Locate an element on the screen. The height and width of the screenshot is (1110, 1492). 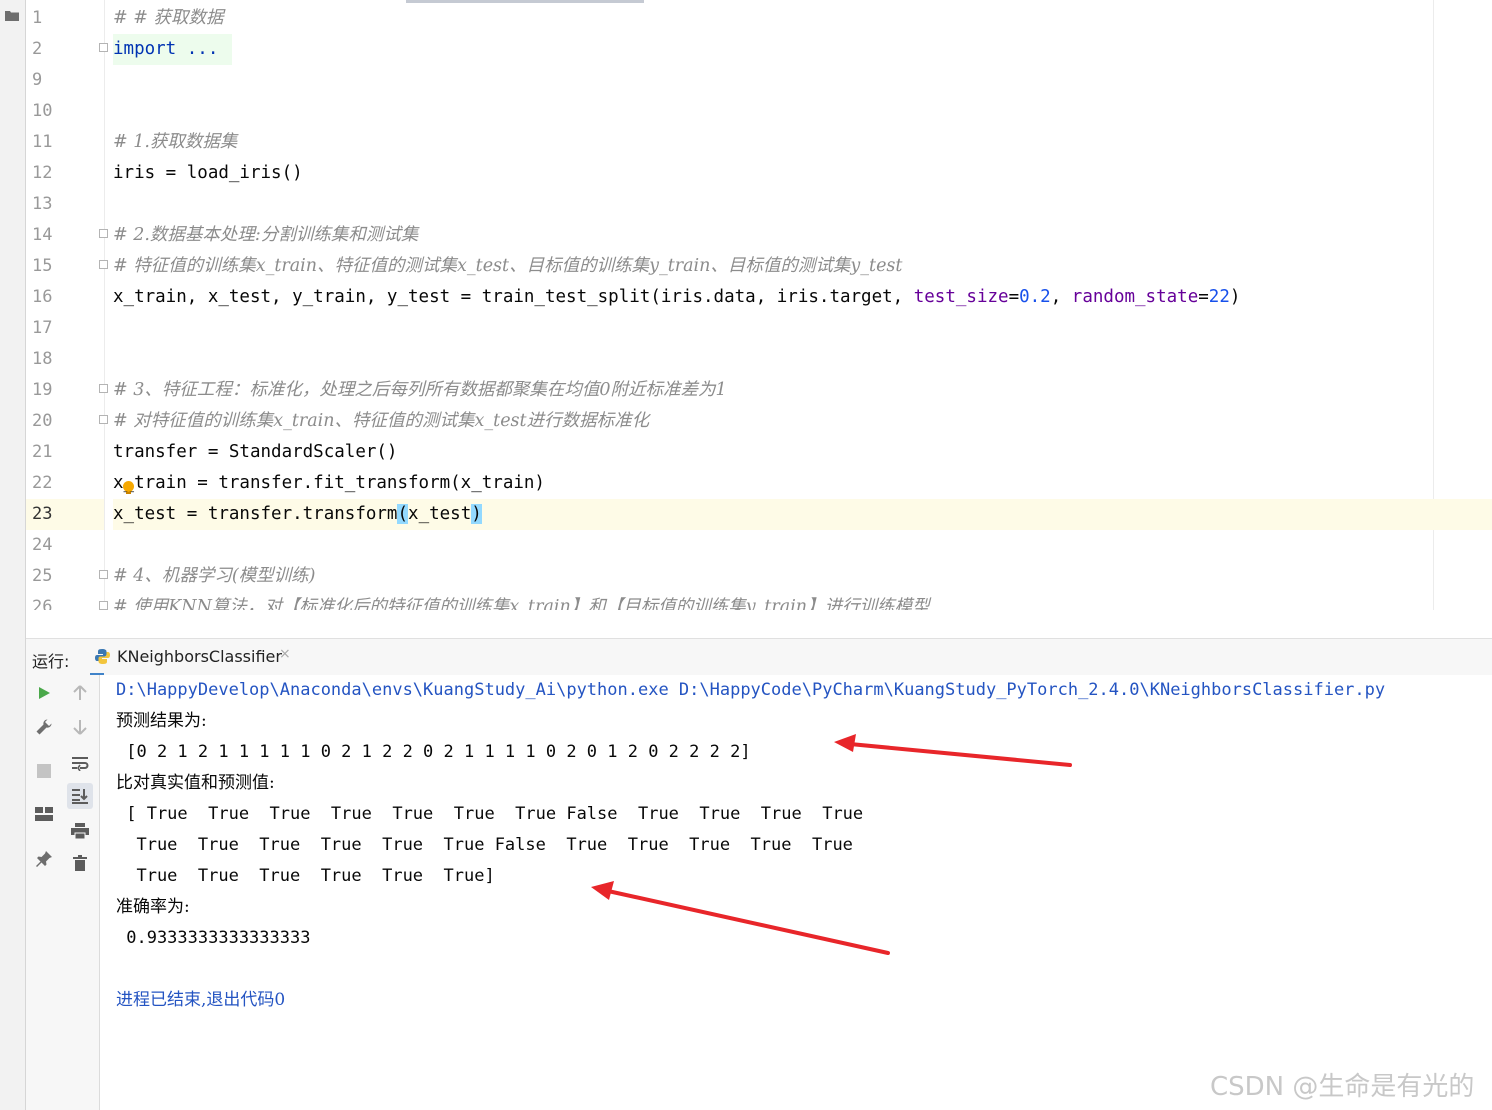
line-number: 21 is located at coordinates (42, 452).